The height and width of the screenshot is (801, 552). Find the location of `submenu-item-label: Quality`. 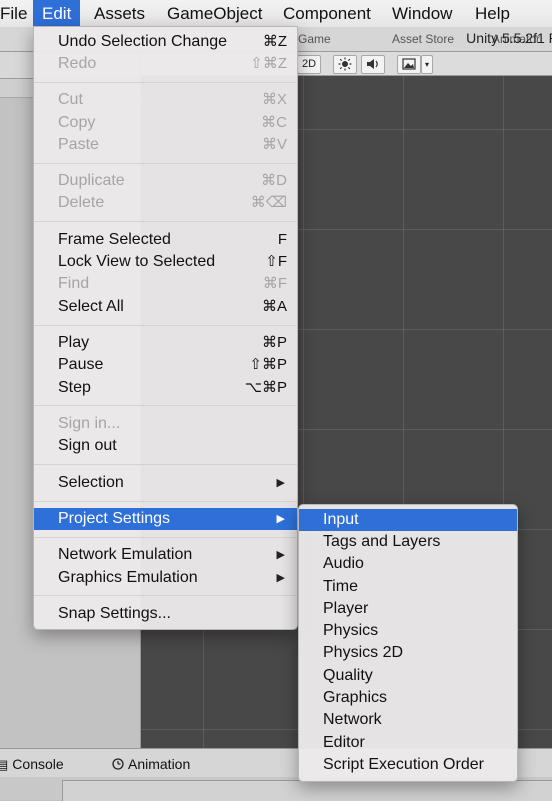

submenu-item-label: Quality is located at coordinates (348, 675).